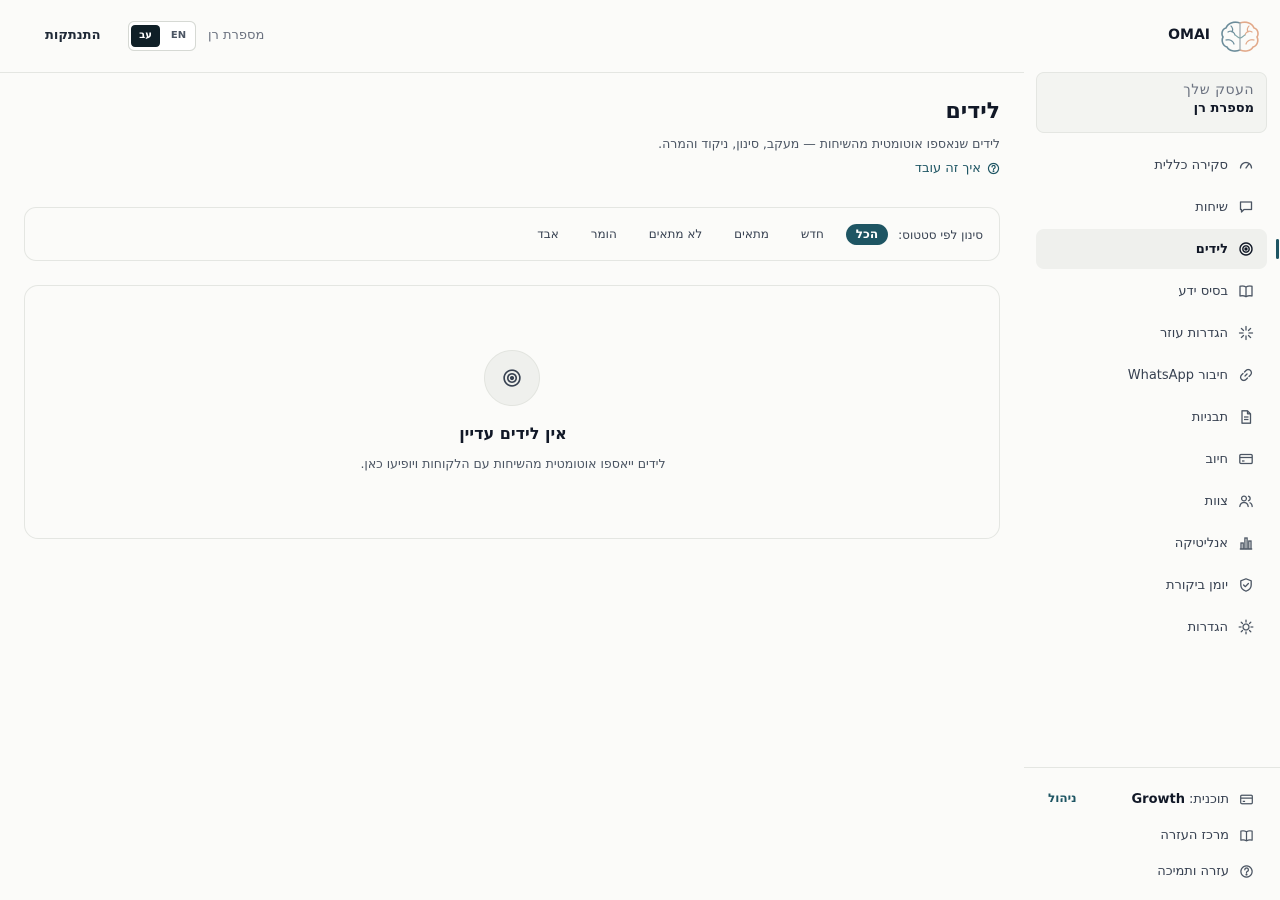 This screenshot has height=900, width=1280. Describe the element at coordinates (1246, 627) in the screenshot. I see `sun-gear-icon` at that location.